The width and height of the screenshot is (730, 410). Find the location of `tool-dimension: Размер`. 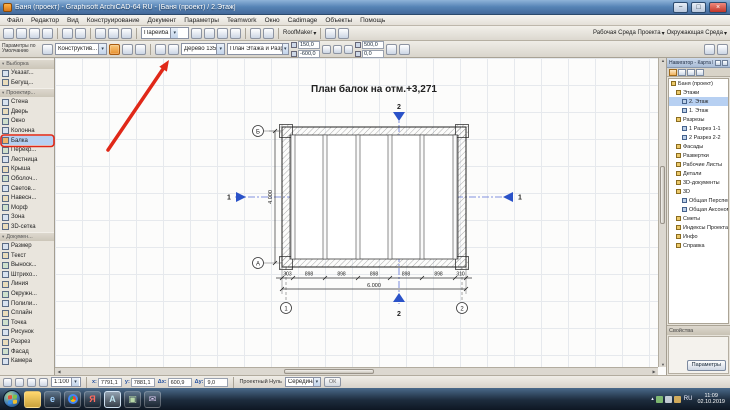

tool-dimension: Размер is located at coordinates (27, 246).